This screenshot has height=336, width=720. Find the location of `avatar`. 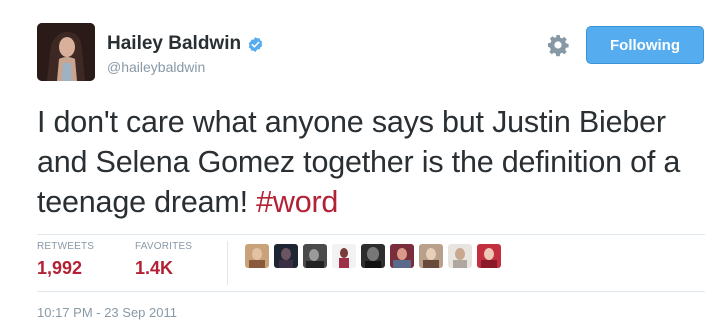

avatar is located at coordinates (66, 52).